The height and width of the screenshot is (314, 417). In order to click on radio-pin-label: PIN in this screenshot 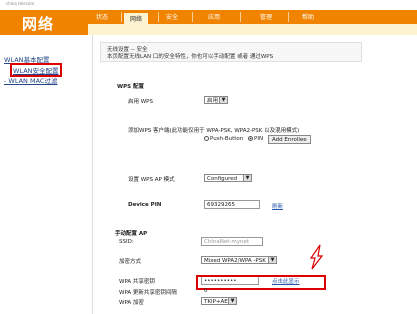, I will do `click(259, 139)`.